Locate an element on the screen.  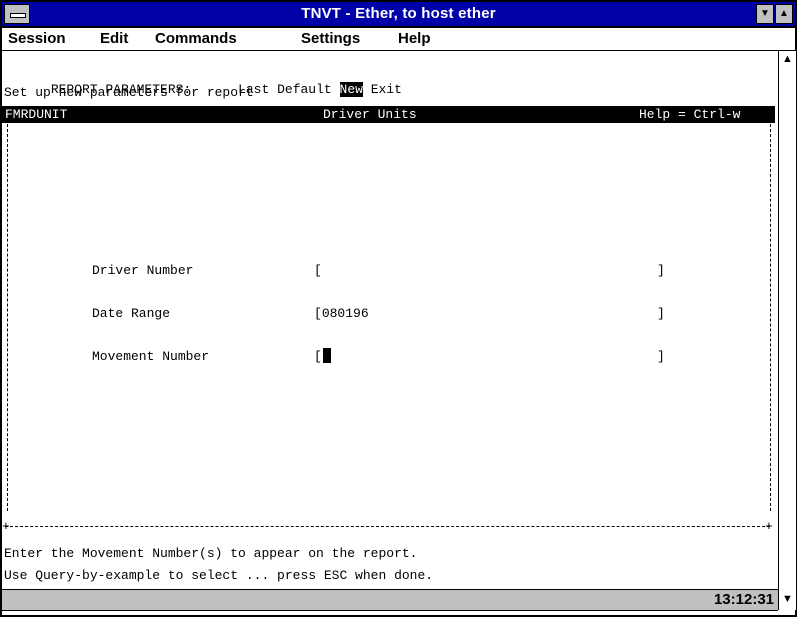
scroll-down-icon: ▼ is located at coordinates (787, 599).